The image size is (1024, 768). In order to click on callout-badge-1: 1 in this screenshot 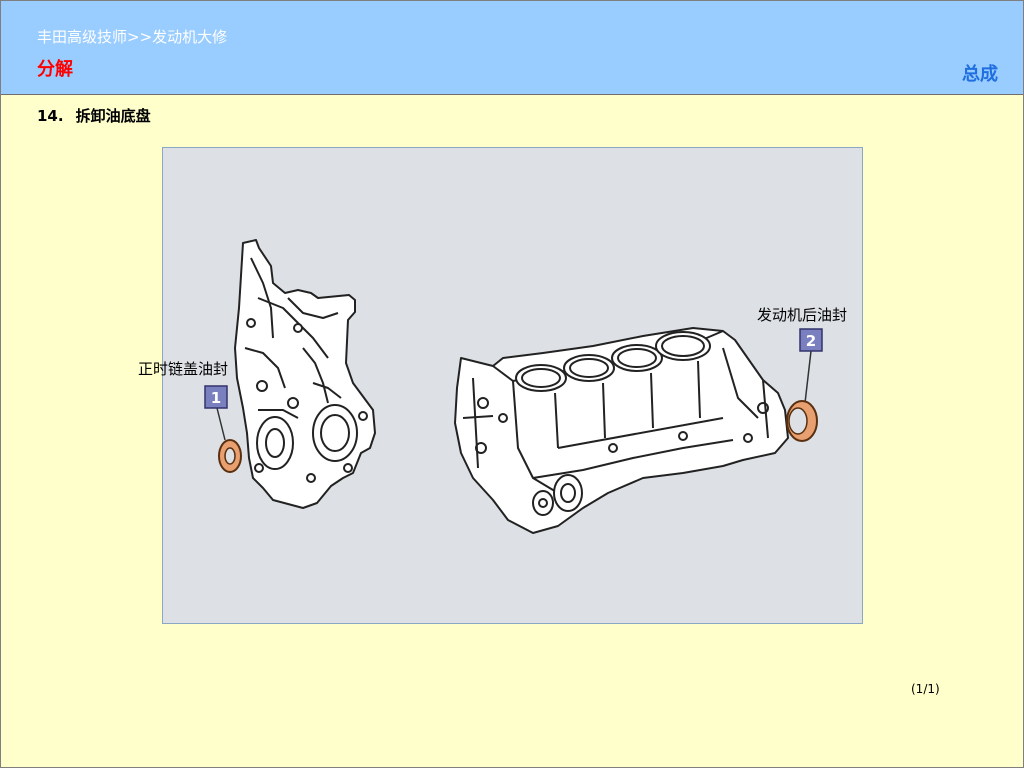, I will do `click(216, 397)`.